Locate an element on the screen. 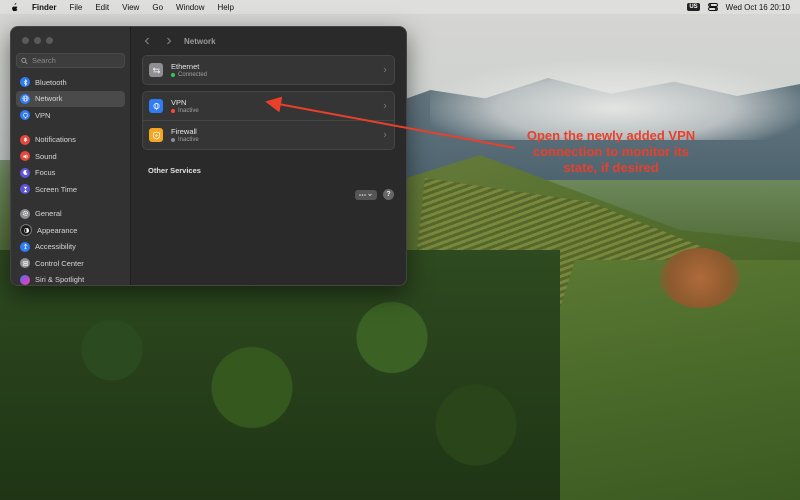 The image size is (800, 500). menu-go: Go is located at coordinates (157, 7).